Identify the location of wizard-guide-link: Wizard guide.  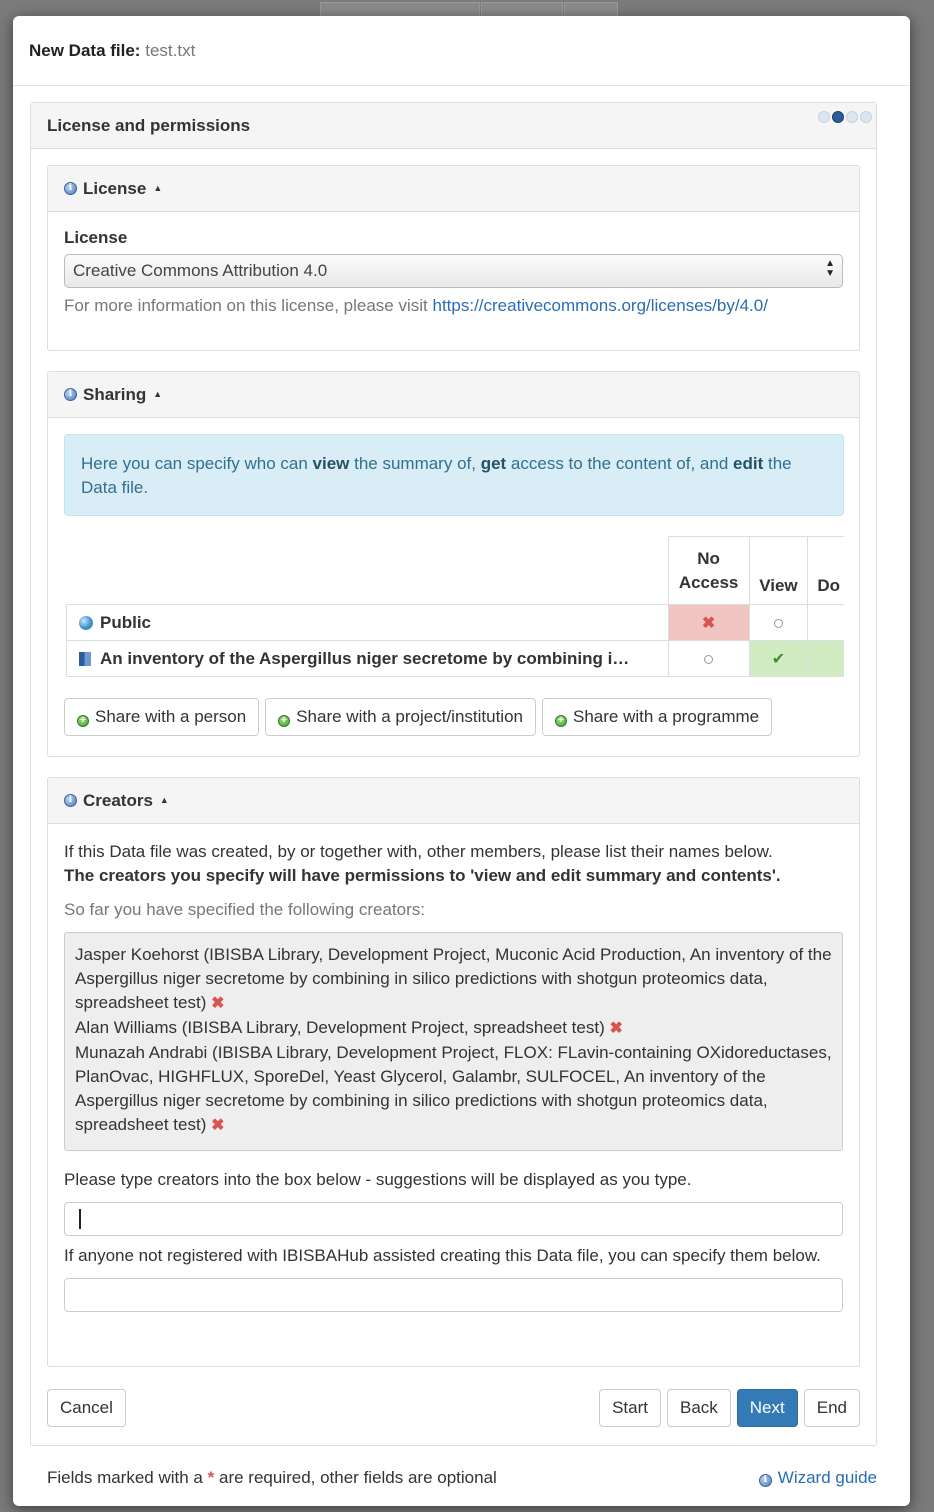
(827, 1477).